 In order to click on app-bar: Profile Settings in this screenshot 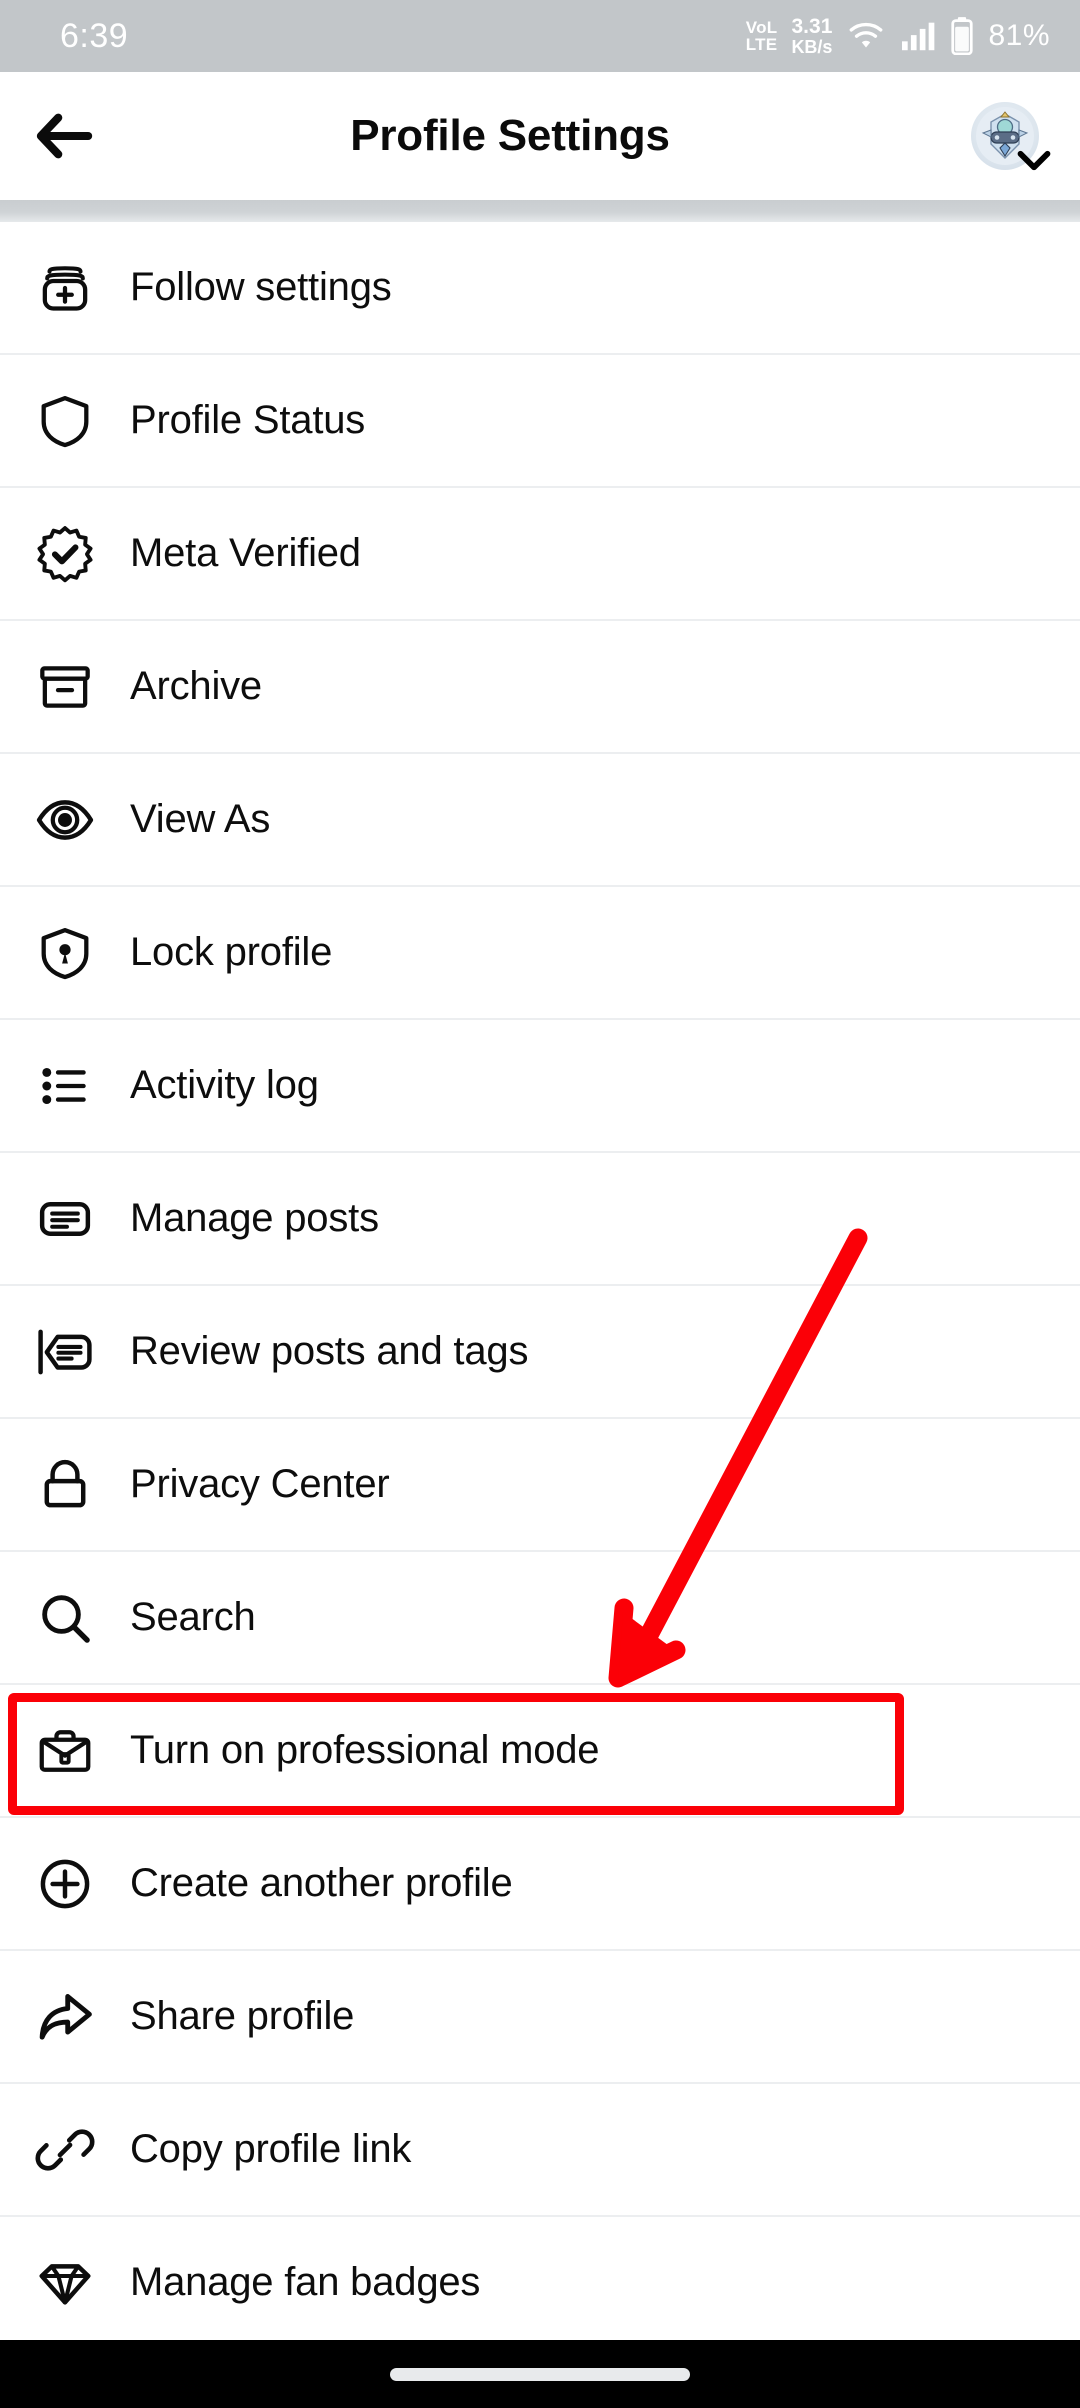, I will do `click(540, 136)`.